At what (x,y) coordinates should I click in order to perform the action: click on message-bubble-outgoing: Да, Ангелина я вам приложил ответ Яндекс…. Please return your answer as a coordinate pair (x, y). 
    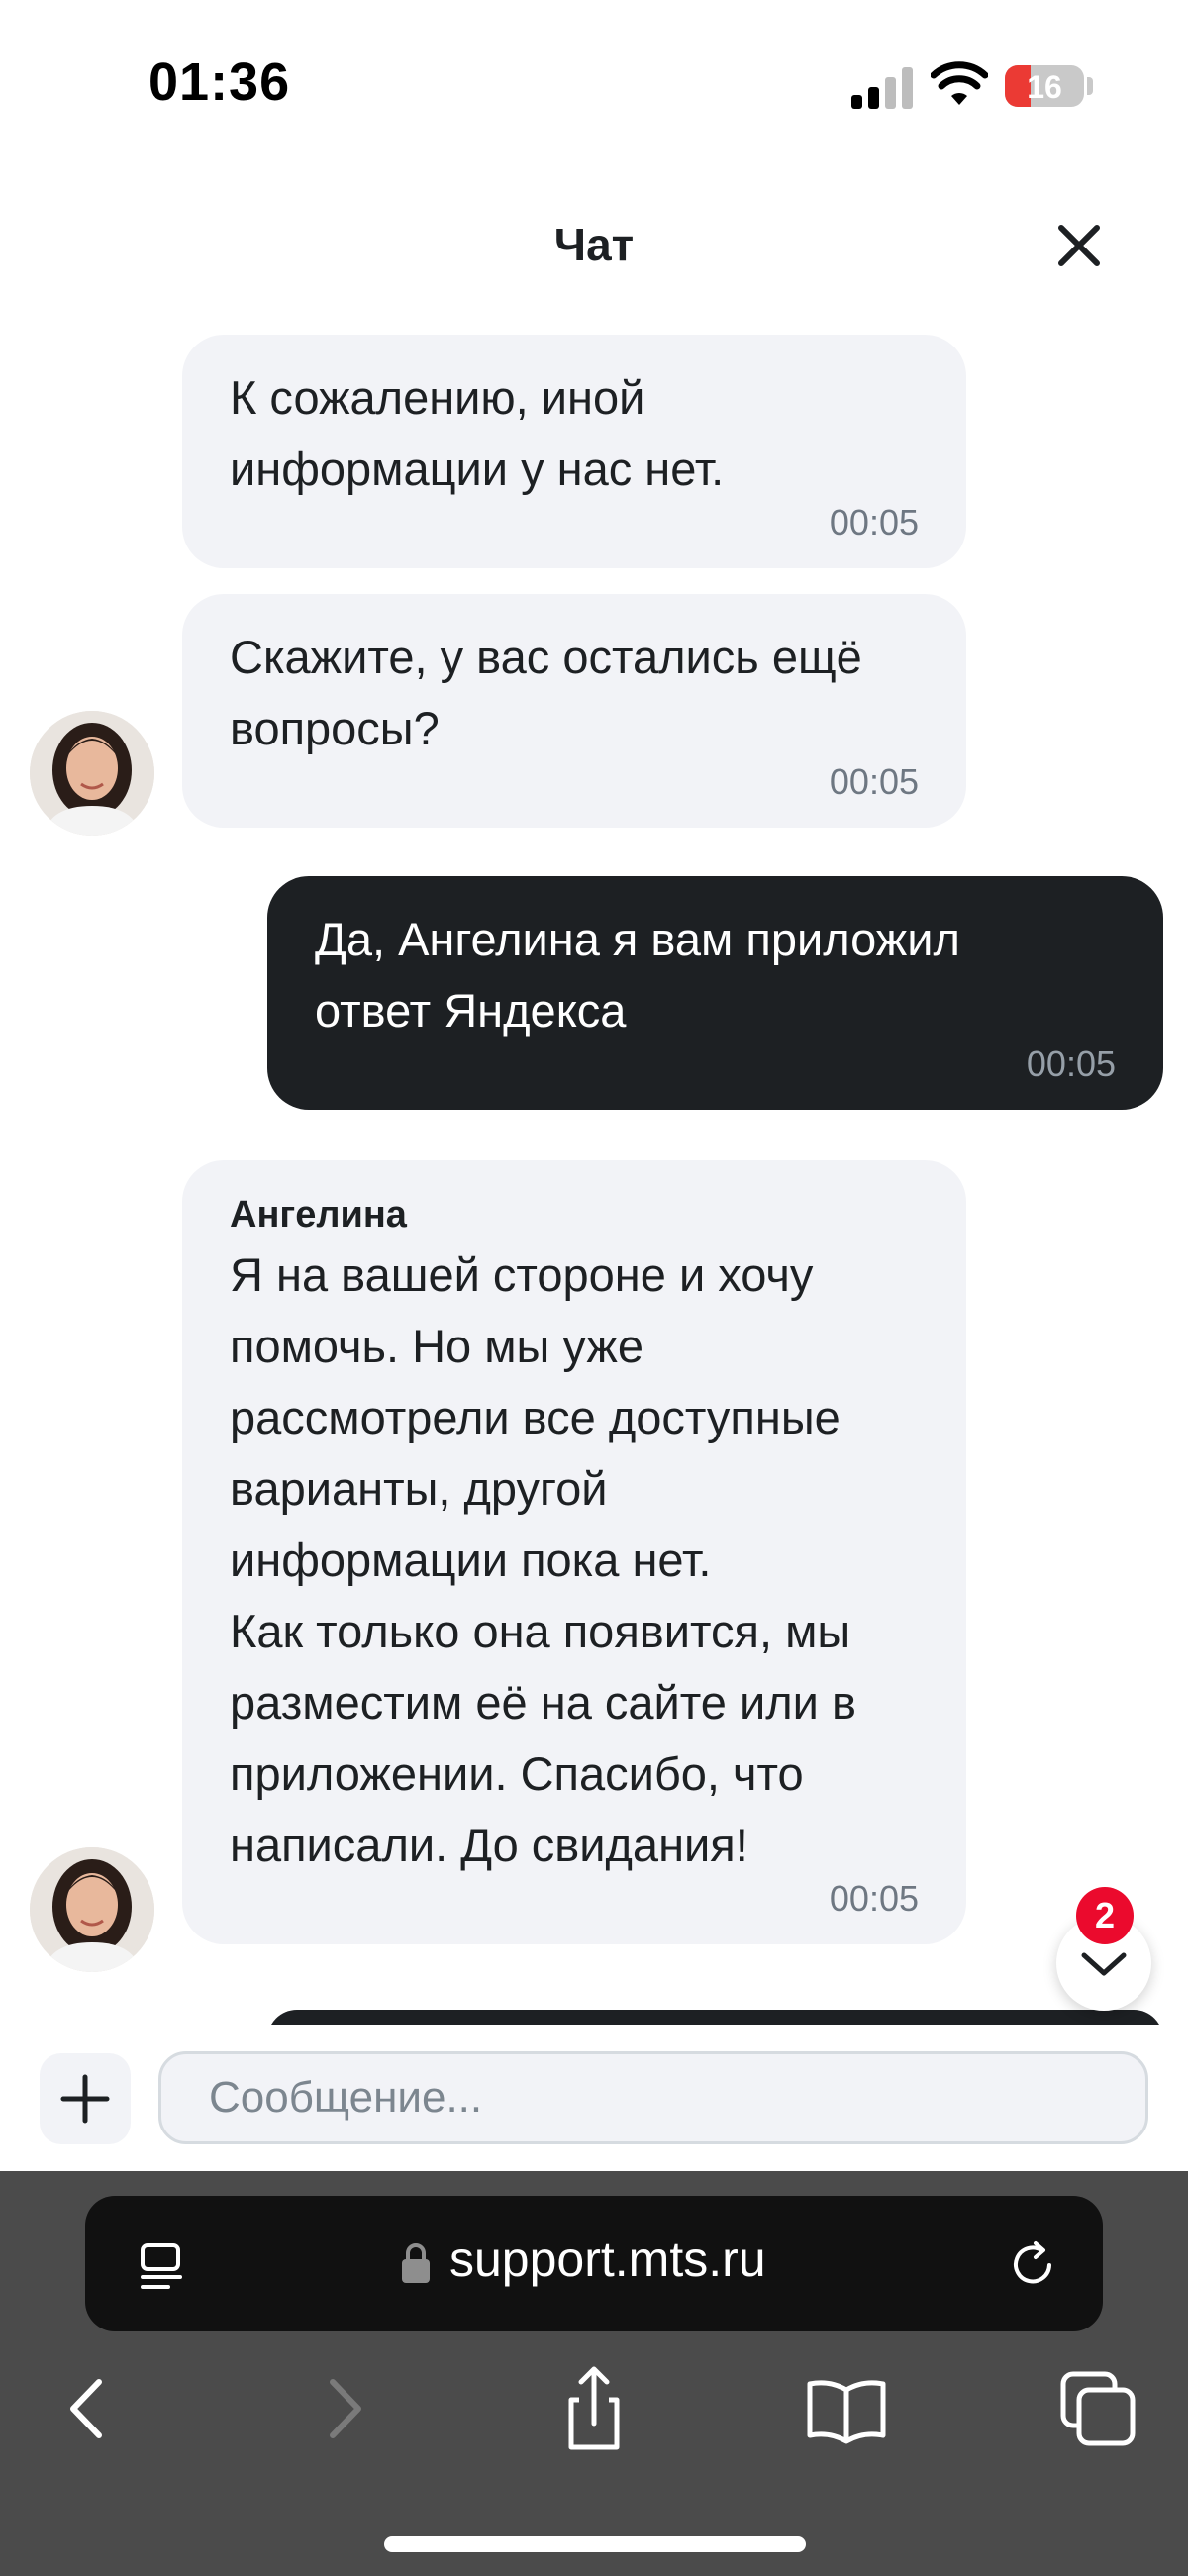
    Looking at the image, I should click on (715, 993).